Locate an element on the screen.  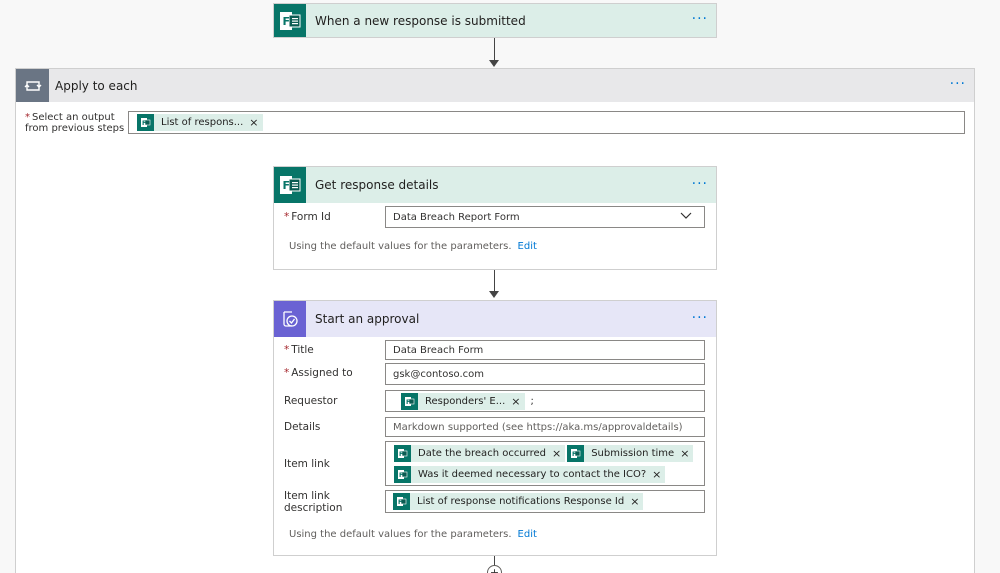
responders-email-token: F Responders' E... × is located at coordinates (463, 401).